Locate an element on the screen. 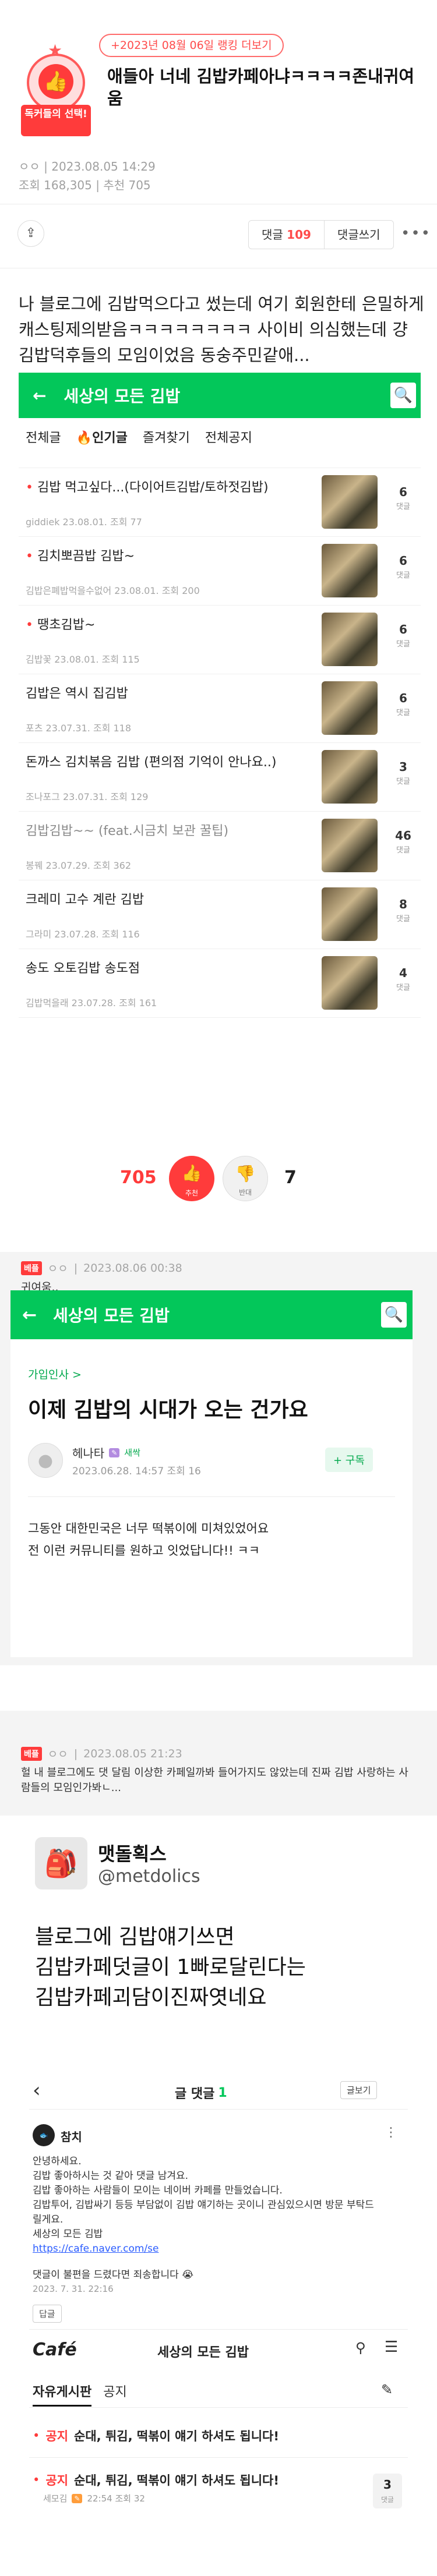 The width and height of the screenshot is (437, 2576). more-icon: ••• is located at coordinates (416, 234).